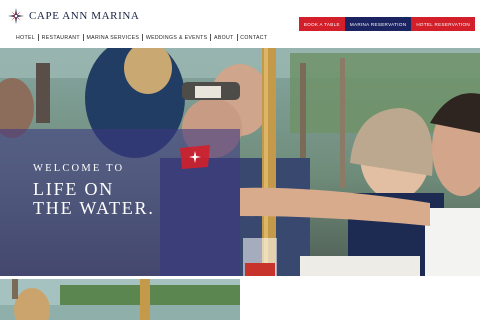 Image resolution: width=480 pixels, height=320 pixels. What do you see at coordinates (120, 299) in the screenshot?
I see `secondary-photo` at bounding box center [120, 299].